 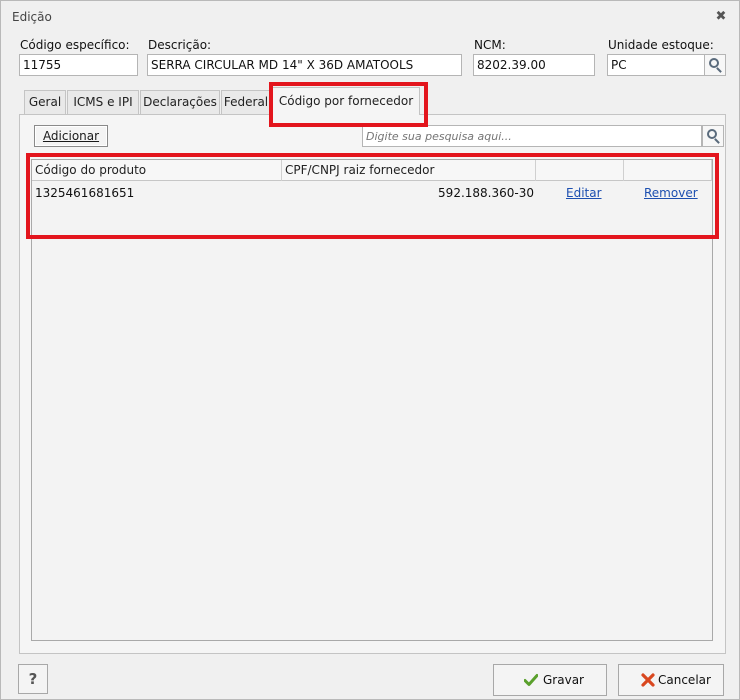 What do you see at coordinates (370, 17) in the screenshot?
I see `title-bar: Edição ✖` at bounding box center [370, 17].